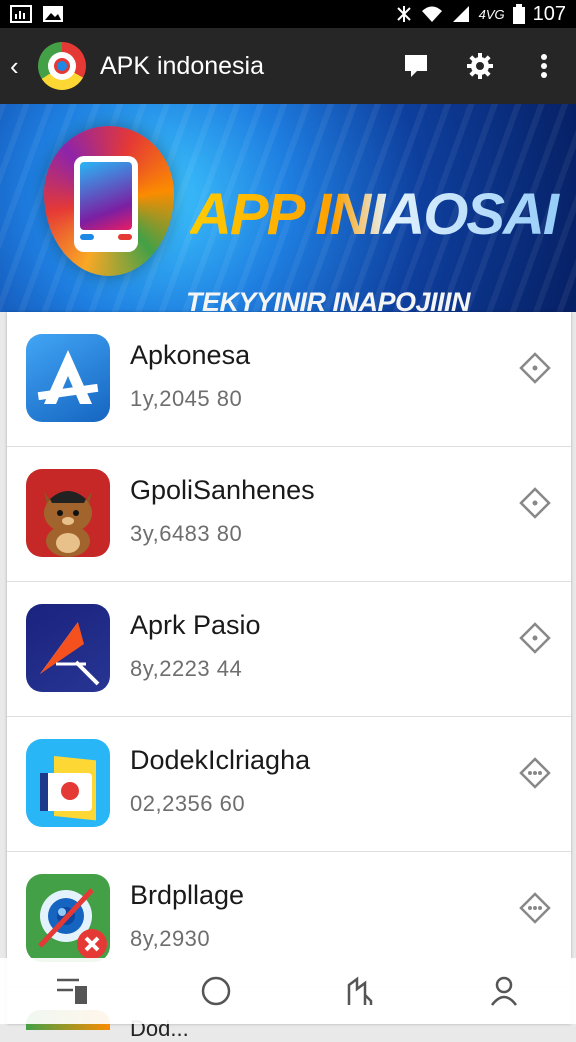  What do you see at coordinates (431, 14) in the screenshot?
I see `wifi-icon` at bounding box center [431, 14].